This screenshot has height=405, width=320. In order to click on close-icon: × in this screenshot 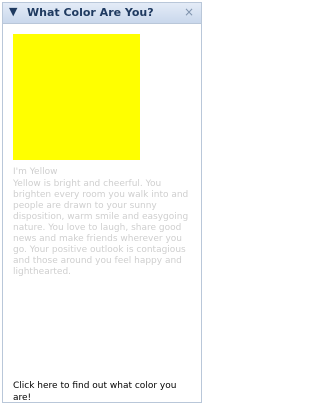, I will do `click(189, 12)`.